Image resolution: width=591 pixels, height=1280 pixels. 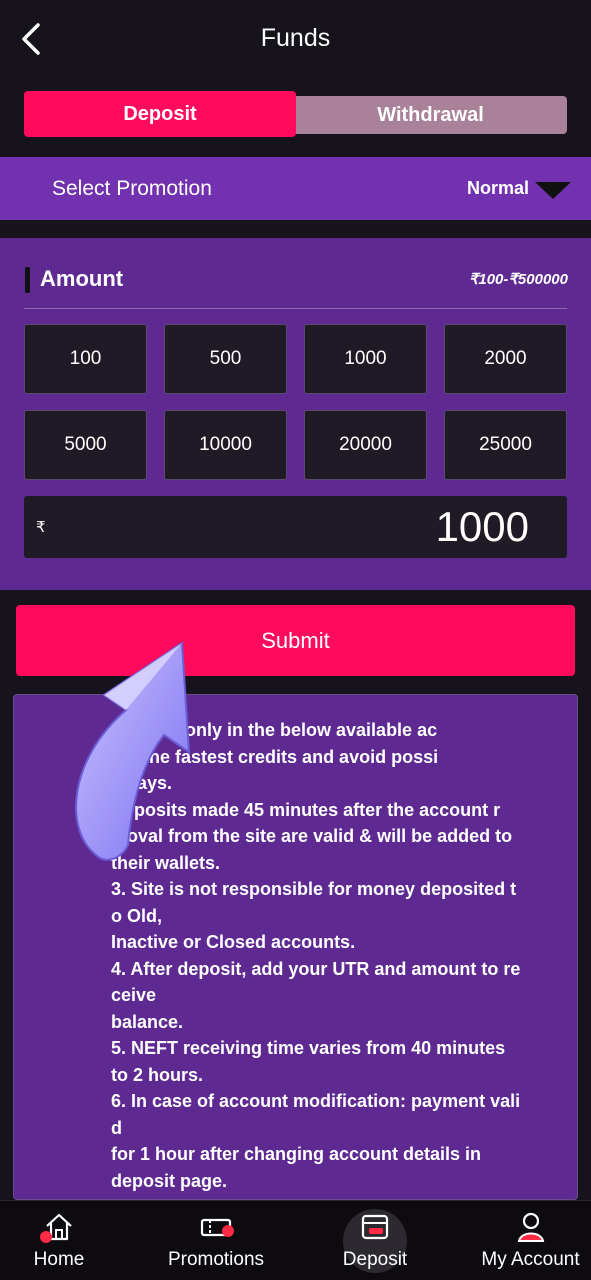 I want to click on nav-promotions-label: Promotions, so click(x=216, y=1259).